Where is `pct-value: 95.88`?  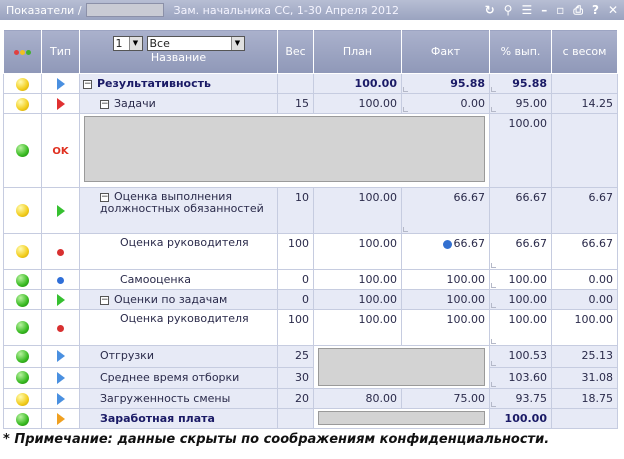 pct-value: 95.88 is located at coordinates (529, 83).